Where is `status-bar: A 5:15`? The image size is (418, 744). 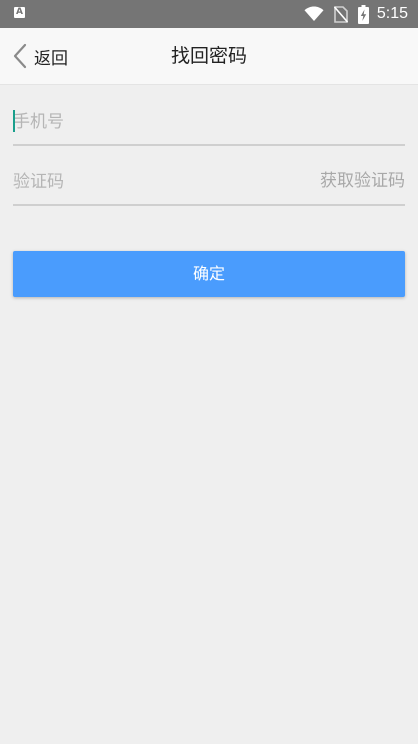
status-bar: A 5:15 is located at coordinates (209, 14).